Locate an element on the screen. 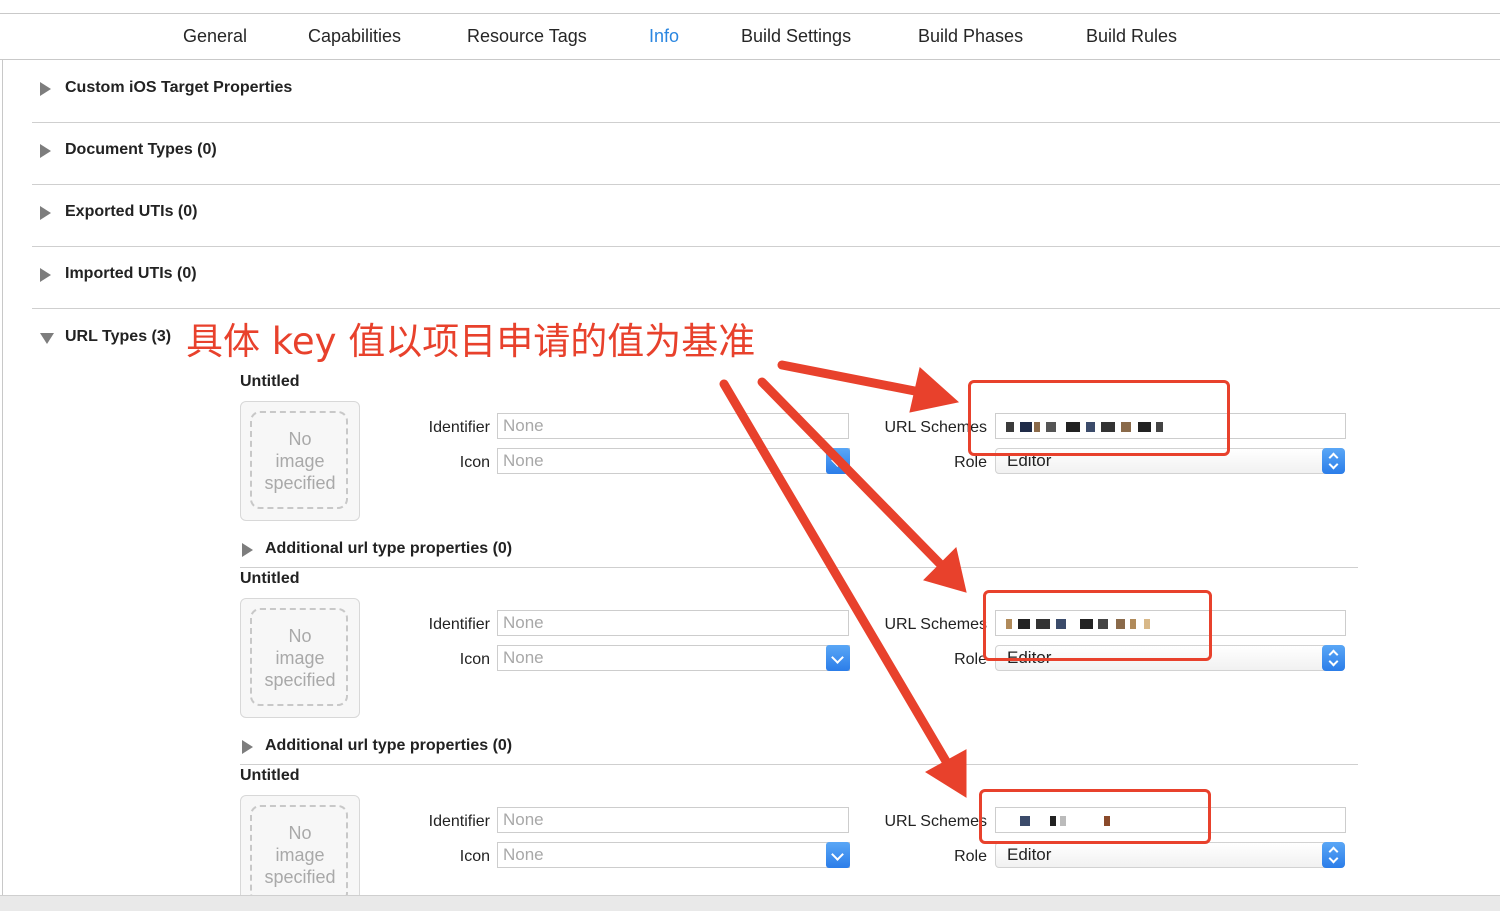 The width and height of the screenshot is (1500, 911). bottom-bar is located at coordinates (750, 903).